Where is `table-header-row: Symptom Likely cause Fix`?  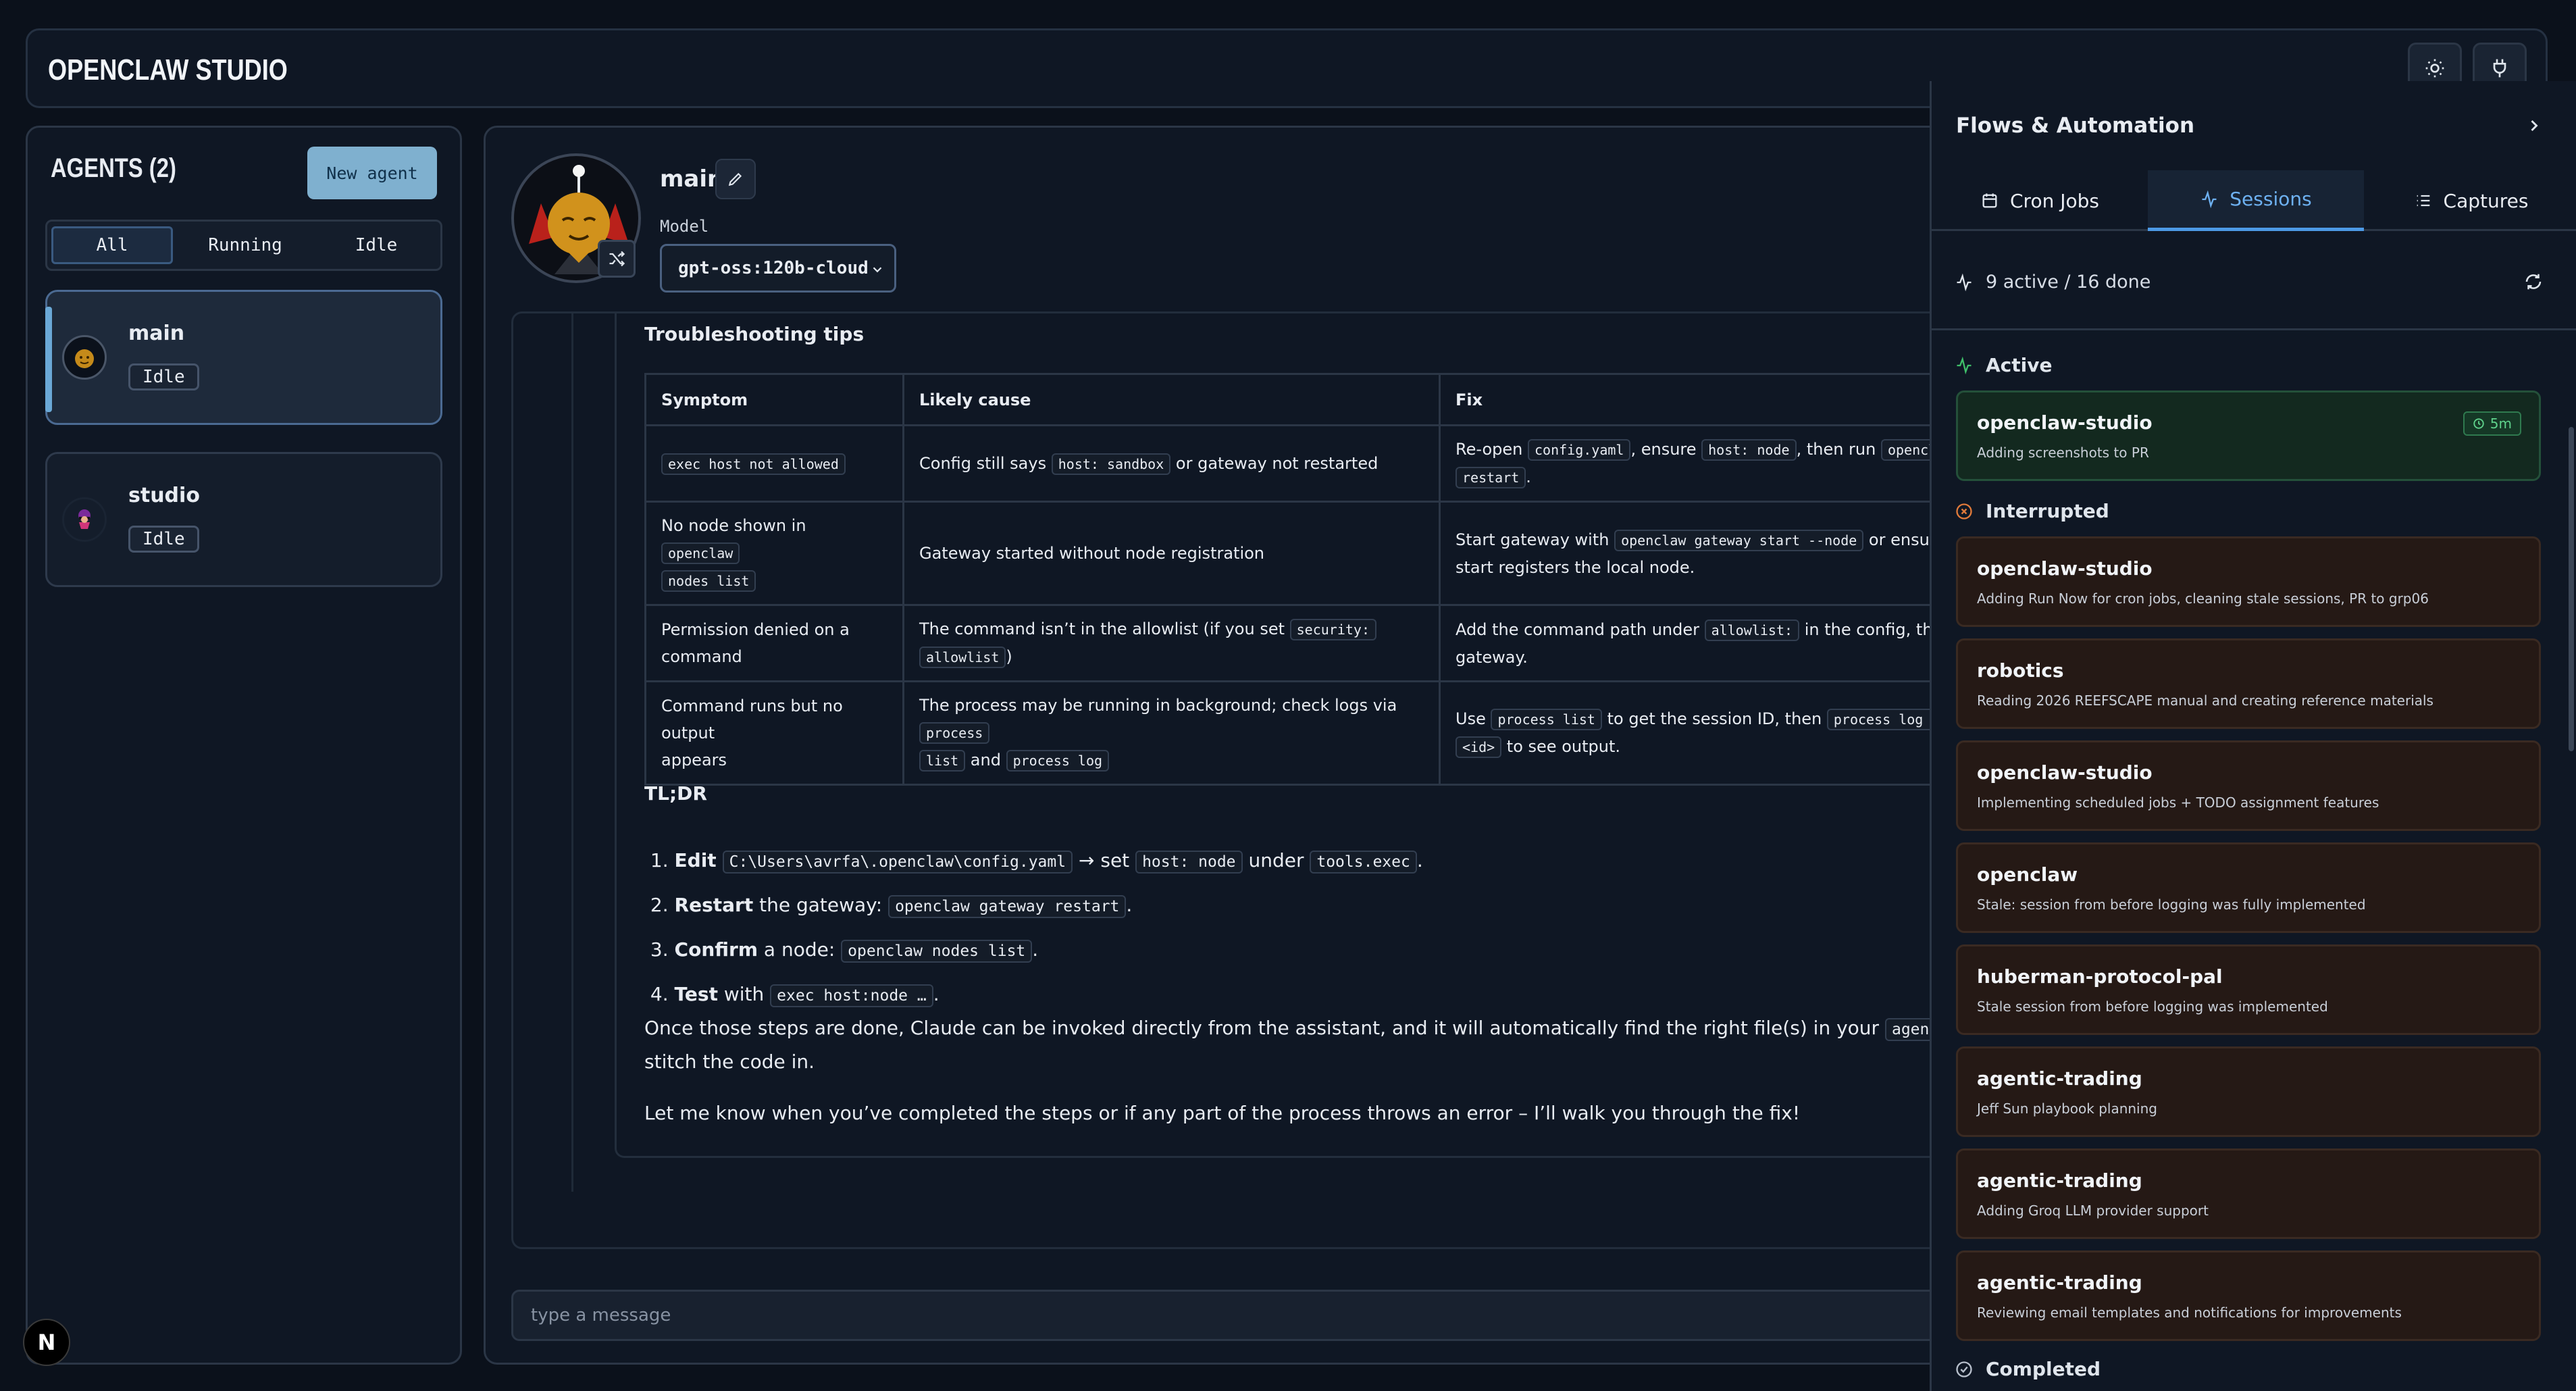
table-header-row: Symptom Likely cause Fix is located at coordinates (1318, 399).